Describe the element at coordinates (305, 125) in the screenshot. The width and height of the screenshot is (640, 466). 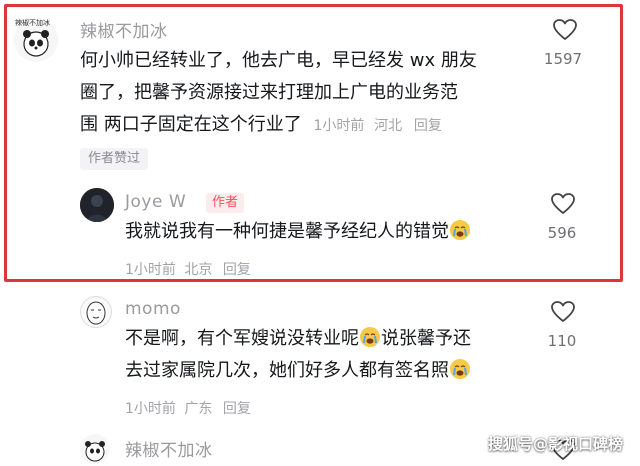
I see `comment-text-line: 围 两口子固定在这个行业了 1小时前 河北 回复` at that location.